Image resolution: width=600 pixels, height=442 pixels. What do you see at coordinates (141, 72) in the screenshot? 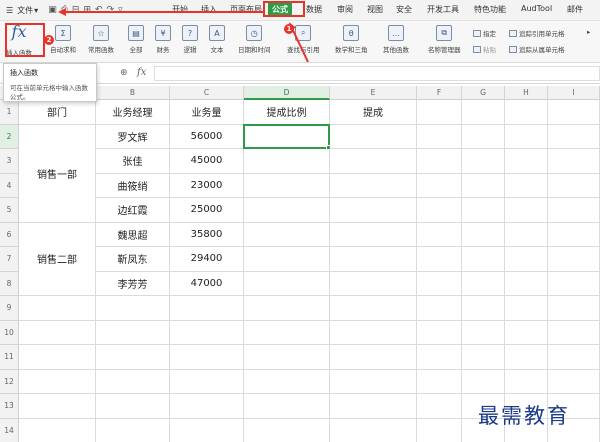
I see `formula-fx-icon: fx` at bounding box center [141, 72].